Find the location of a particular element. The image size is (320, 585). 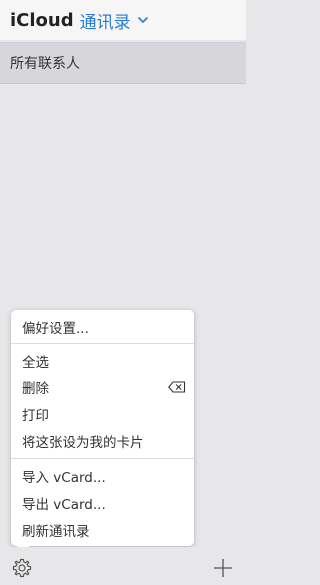

menu-item-select-all: 全选 is located at coordinates (102, 361).